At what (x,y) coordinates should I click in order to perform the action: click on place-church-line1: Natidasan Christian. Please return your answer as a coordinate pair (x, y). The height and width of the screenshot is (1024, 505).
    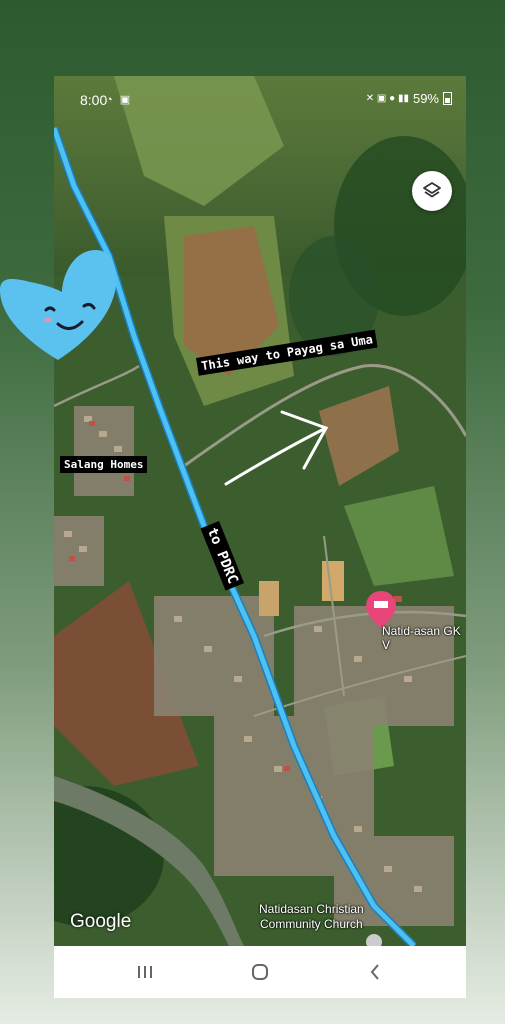
    Looking at the image, I should click on (311, 909).